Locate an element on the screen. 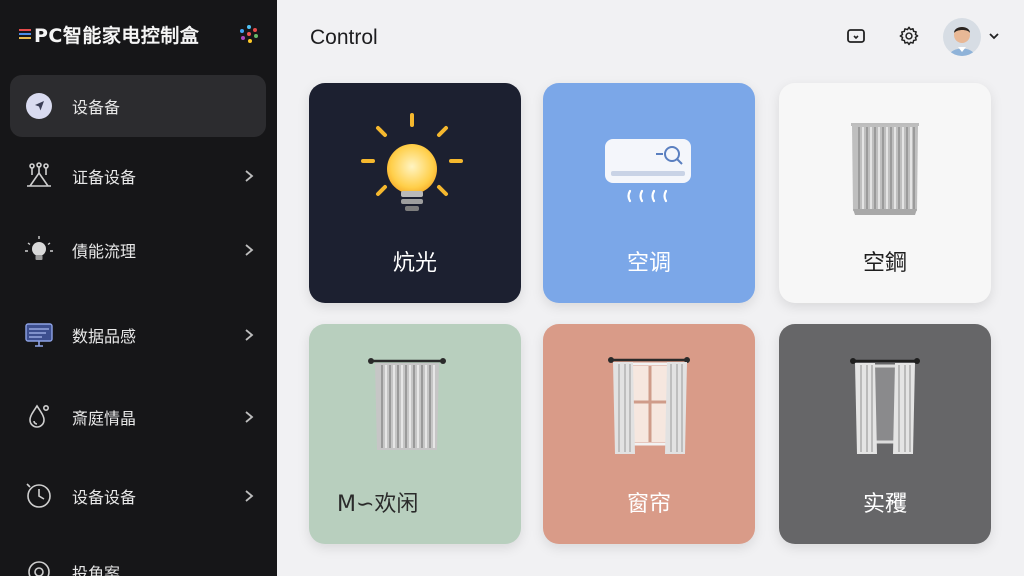 Image resolution: width=1024 pixels, height=576 pixels. clock-icon is located at coordinates (39, 496).